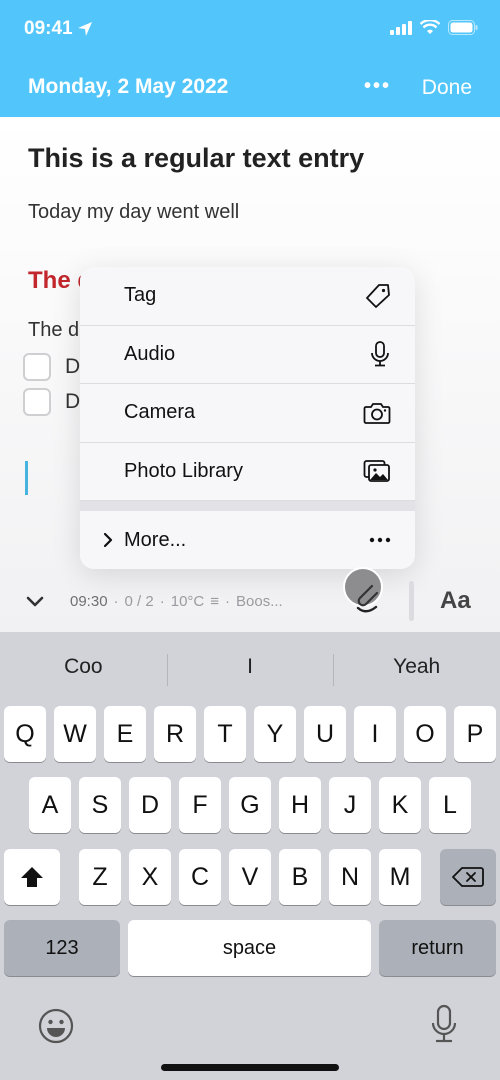 The width and height of the screenshot is (500, 1080). What do you see at coordinates (200, 805) in the screenshot?
I see `key-f: F` at bounding box center [200, 805].